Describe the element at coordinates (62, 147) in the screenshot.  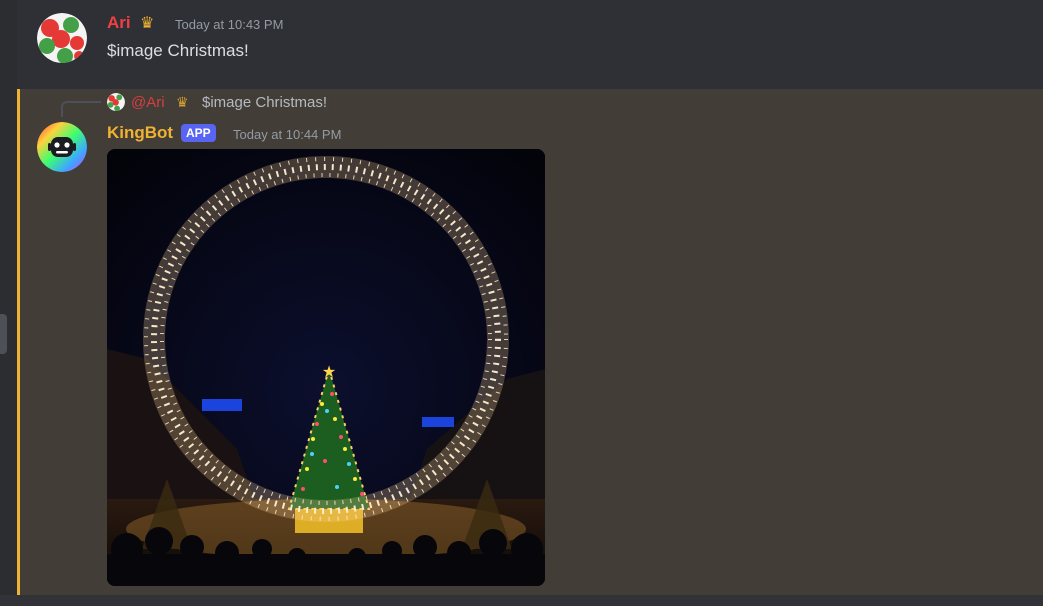
I see `kingbot-avatar` at that location.